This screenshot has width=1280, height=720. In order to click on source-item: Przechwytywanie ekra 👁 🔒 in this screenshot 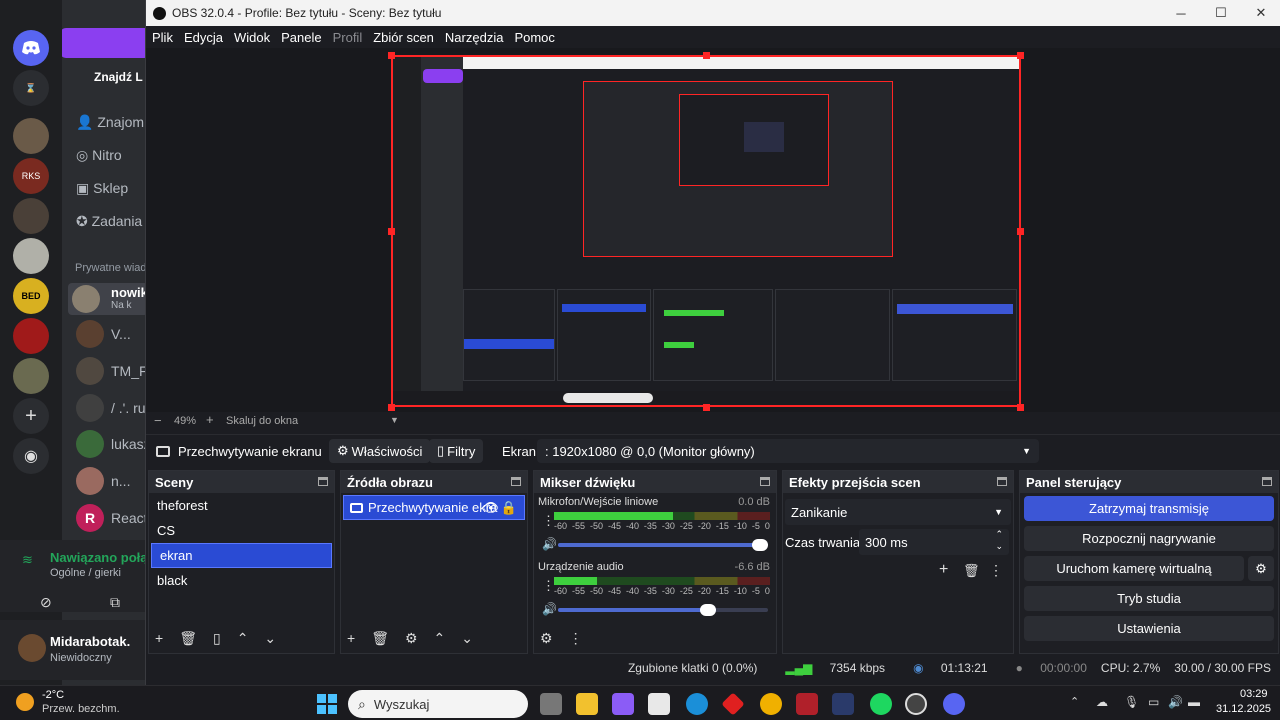, I will do `click(434, 507)`.